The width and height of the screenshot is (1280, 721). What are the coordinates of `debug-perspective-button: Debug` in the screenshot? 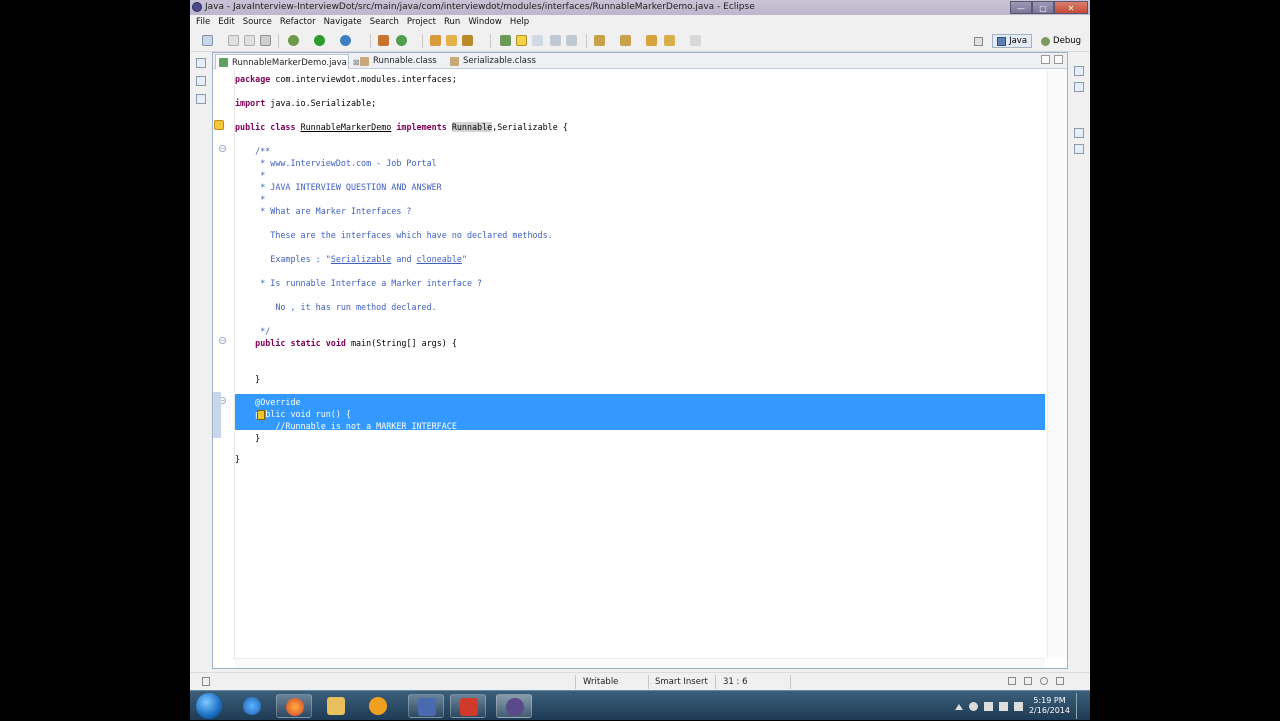 It's located at (1061, 41).